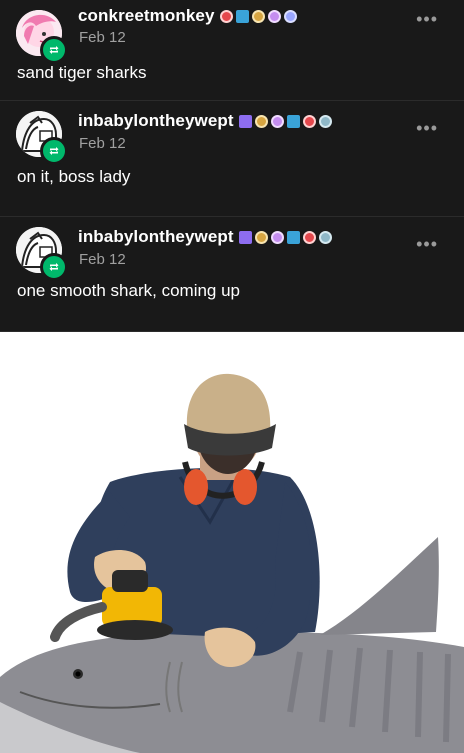  I want to click on post-text: on it, boss lady, so click(74, 176).